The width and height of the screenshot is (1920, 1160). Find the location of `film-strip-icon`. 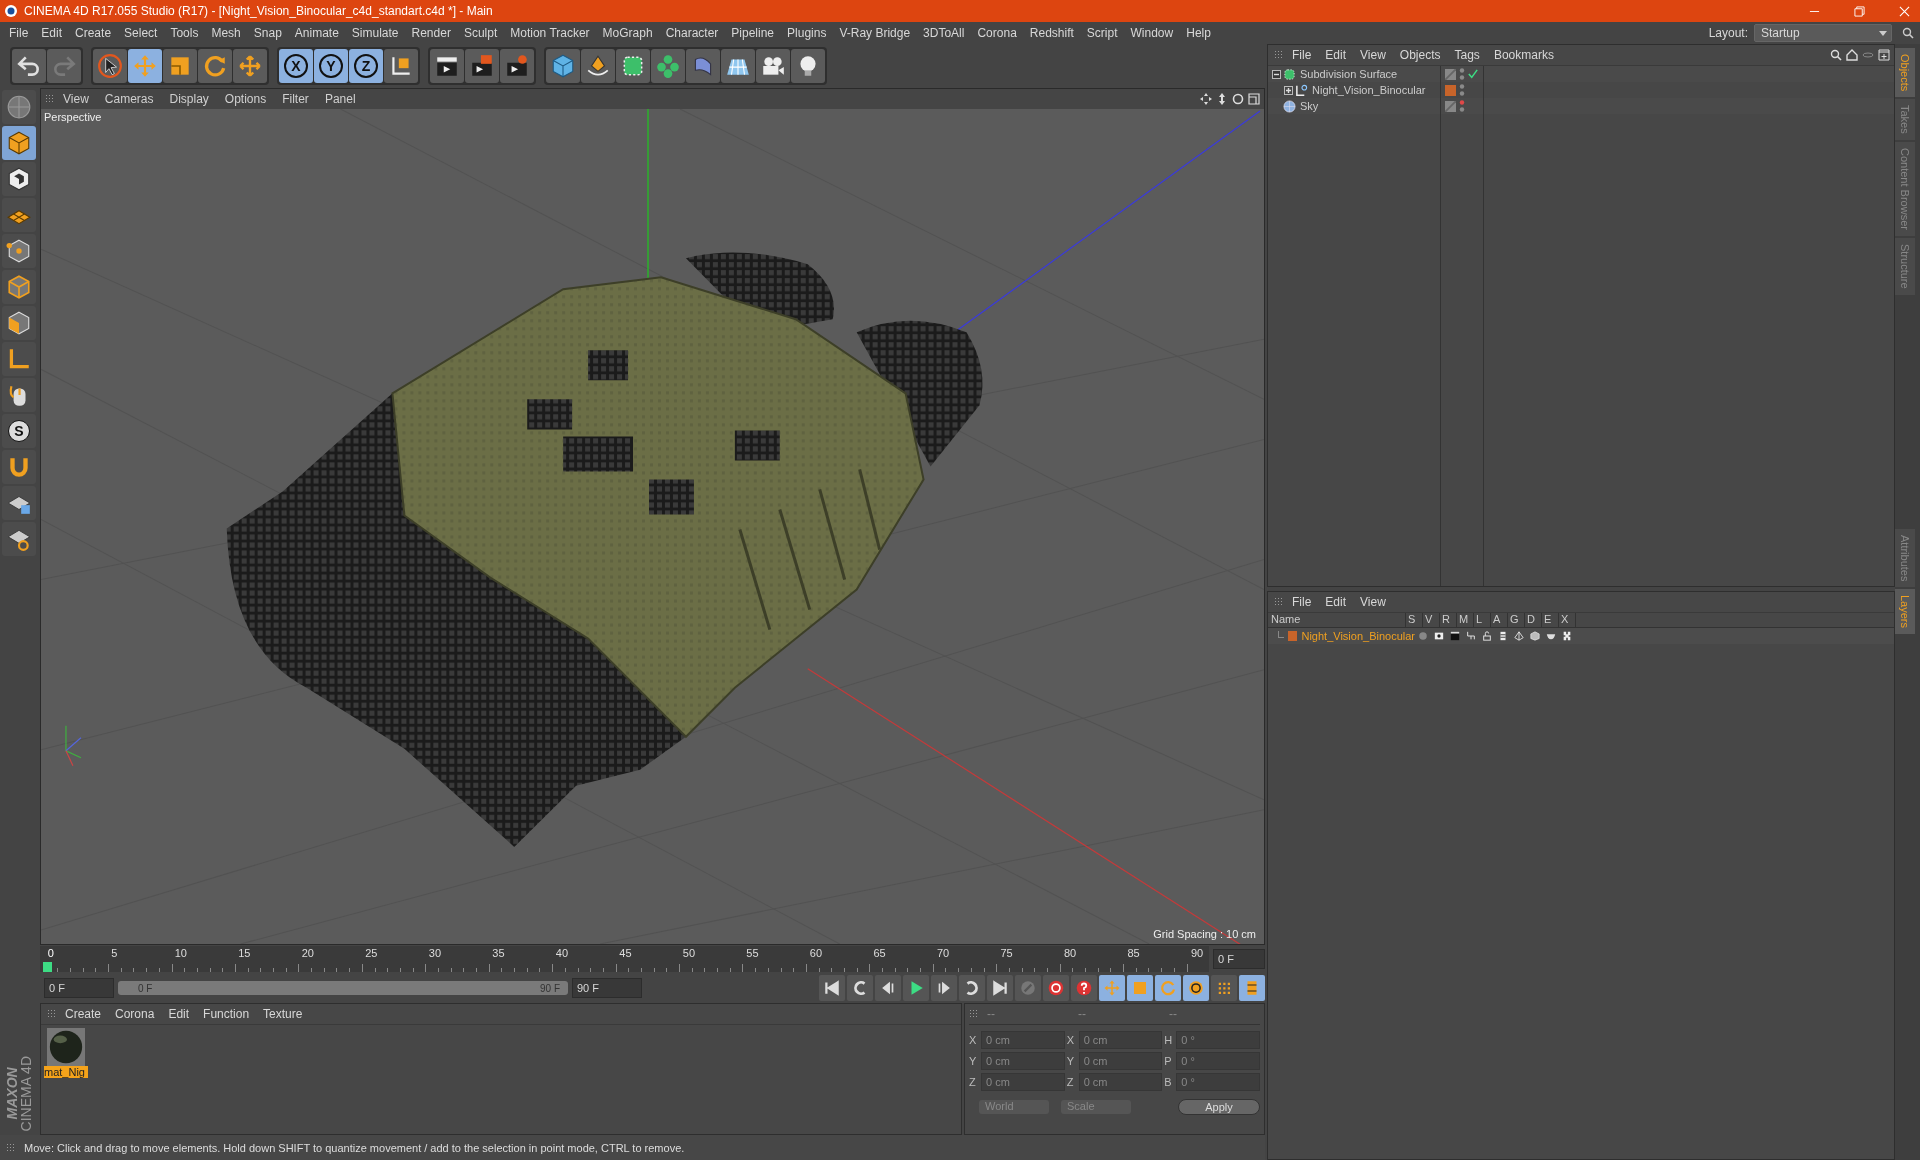

film-strip-icon is located at coordinates (1503, 636).